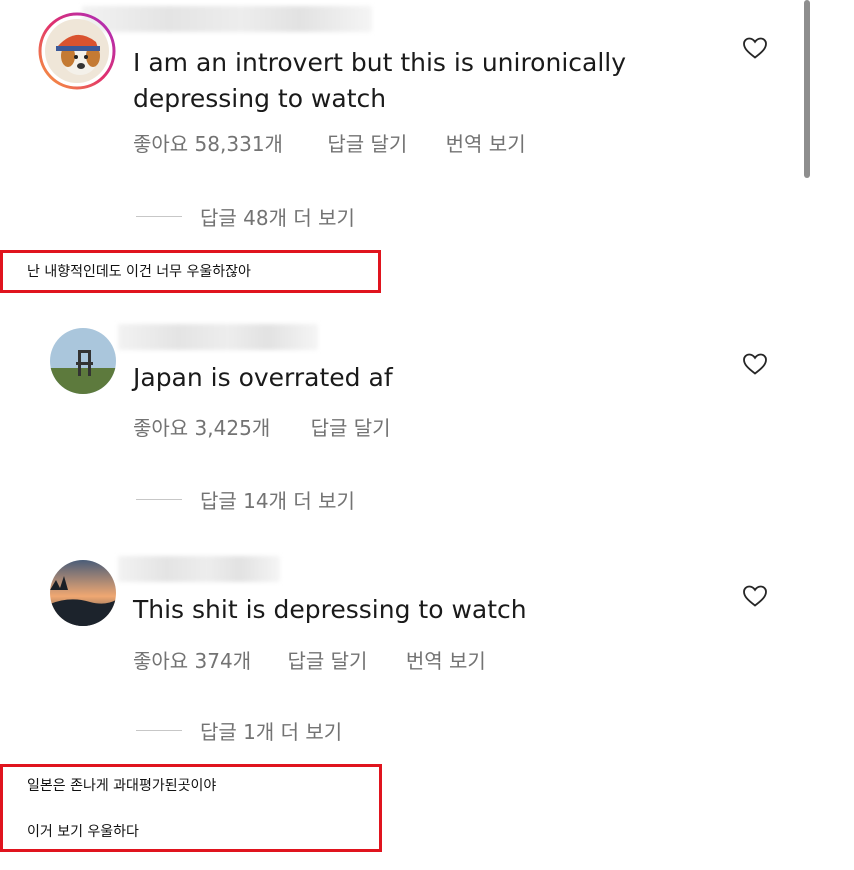 Image resolution: width=854 pixels, height=870 pixels. I want to click on translation-caption-box: 난 내향적인데도 이건 너무 우울하잖아, so click(190, 271).